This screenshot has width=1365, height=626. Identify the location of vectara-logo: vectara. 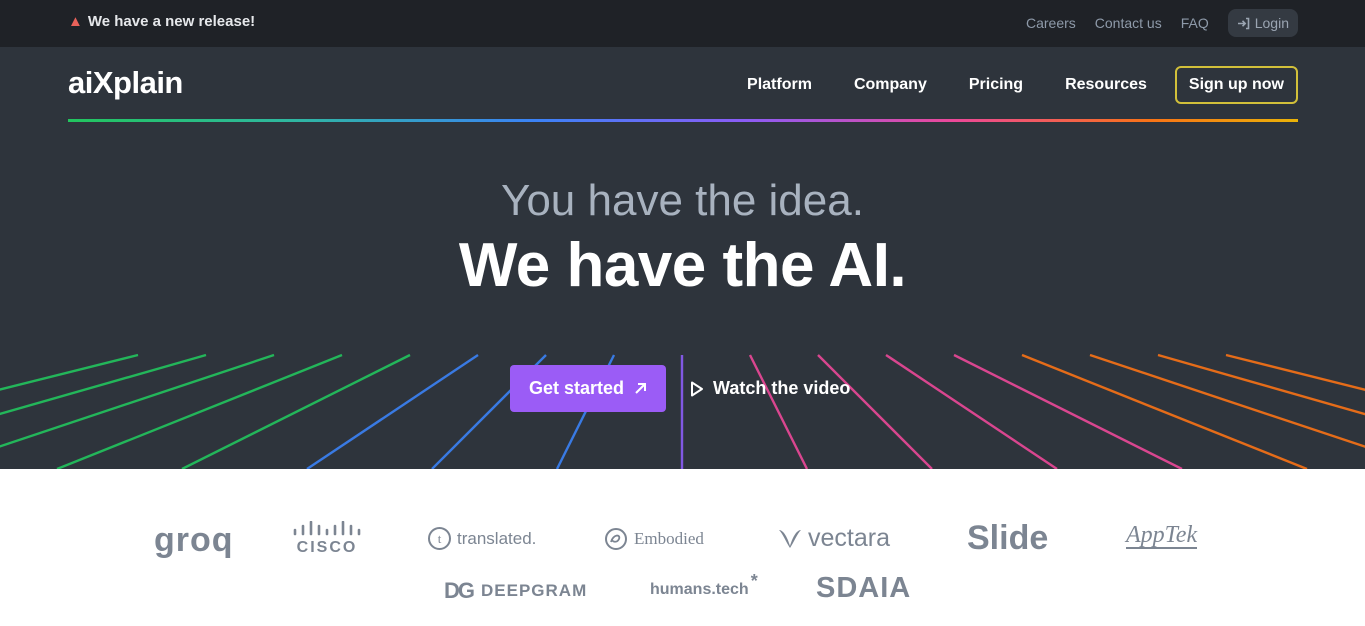
(834, 538).